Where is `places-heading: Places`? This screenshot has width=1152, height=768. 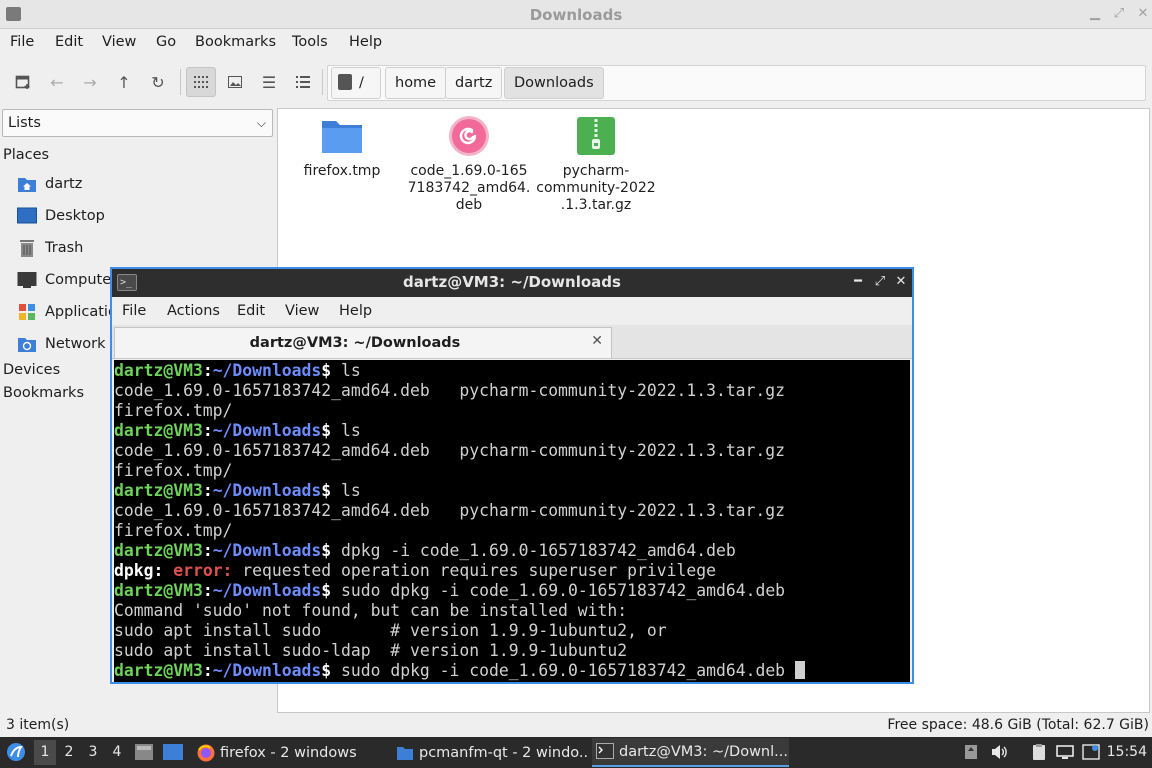 places-heading: Places is located at coordinates (26, 155).